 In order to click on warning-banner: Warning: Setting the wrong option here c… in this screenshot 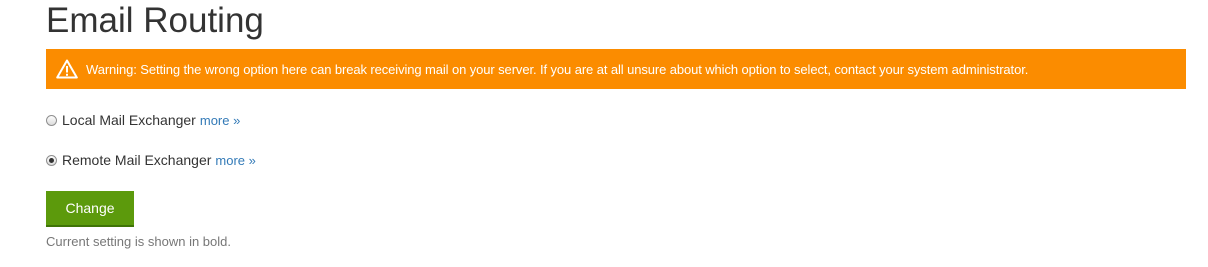, I will do `click(616, 69)`.